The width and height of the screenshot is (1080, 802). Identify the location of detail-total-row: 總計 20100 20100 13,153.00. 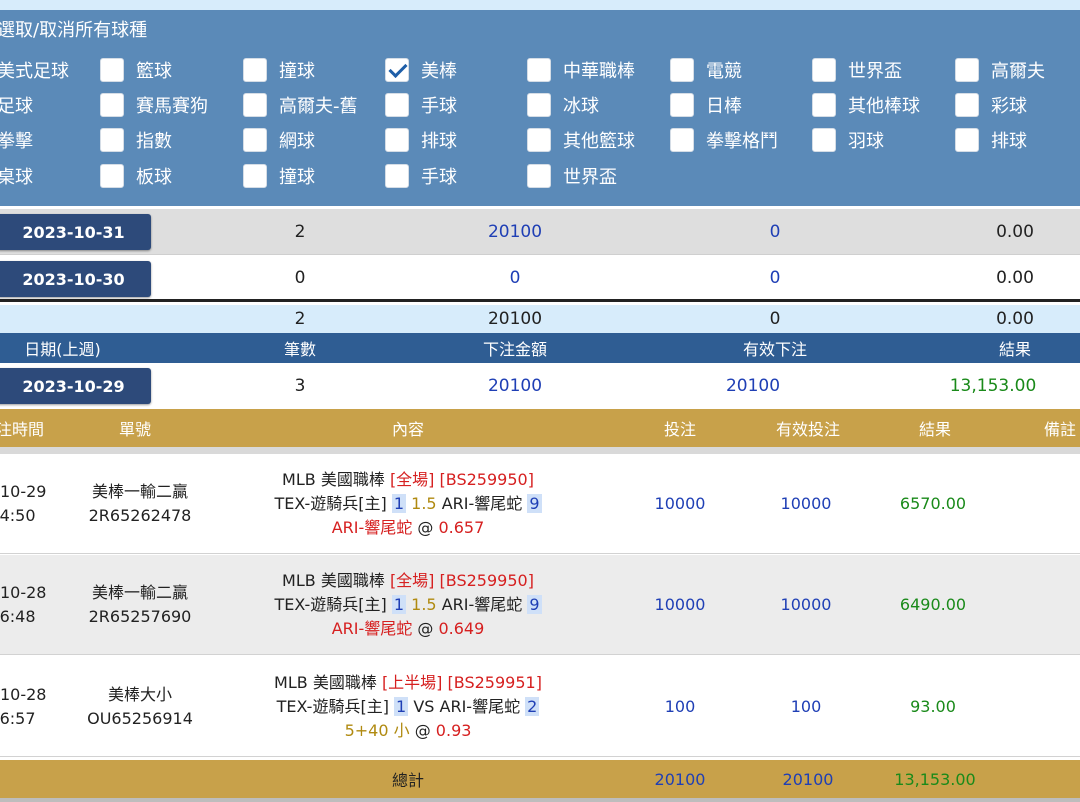
(540, 779).